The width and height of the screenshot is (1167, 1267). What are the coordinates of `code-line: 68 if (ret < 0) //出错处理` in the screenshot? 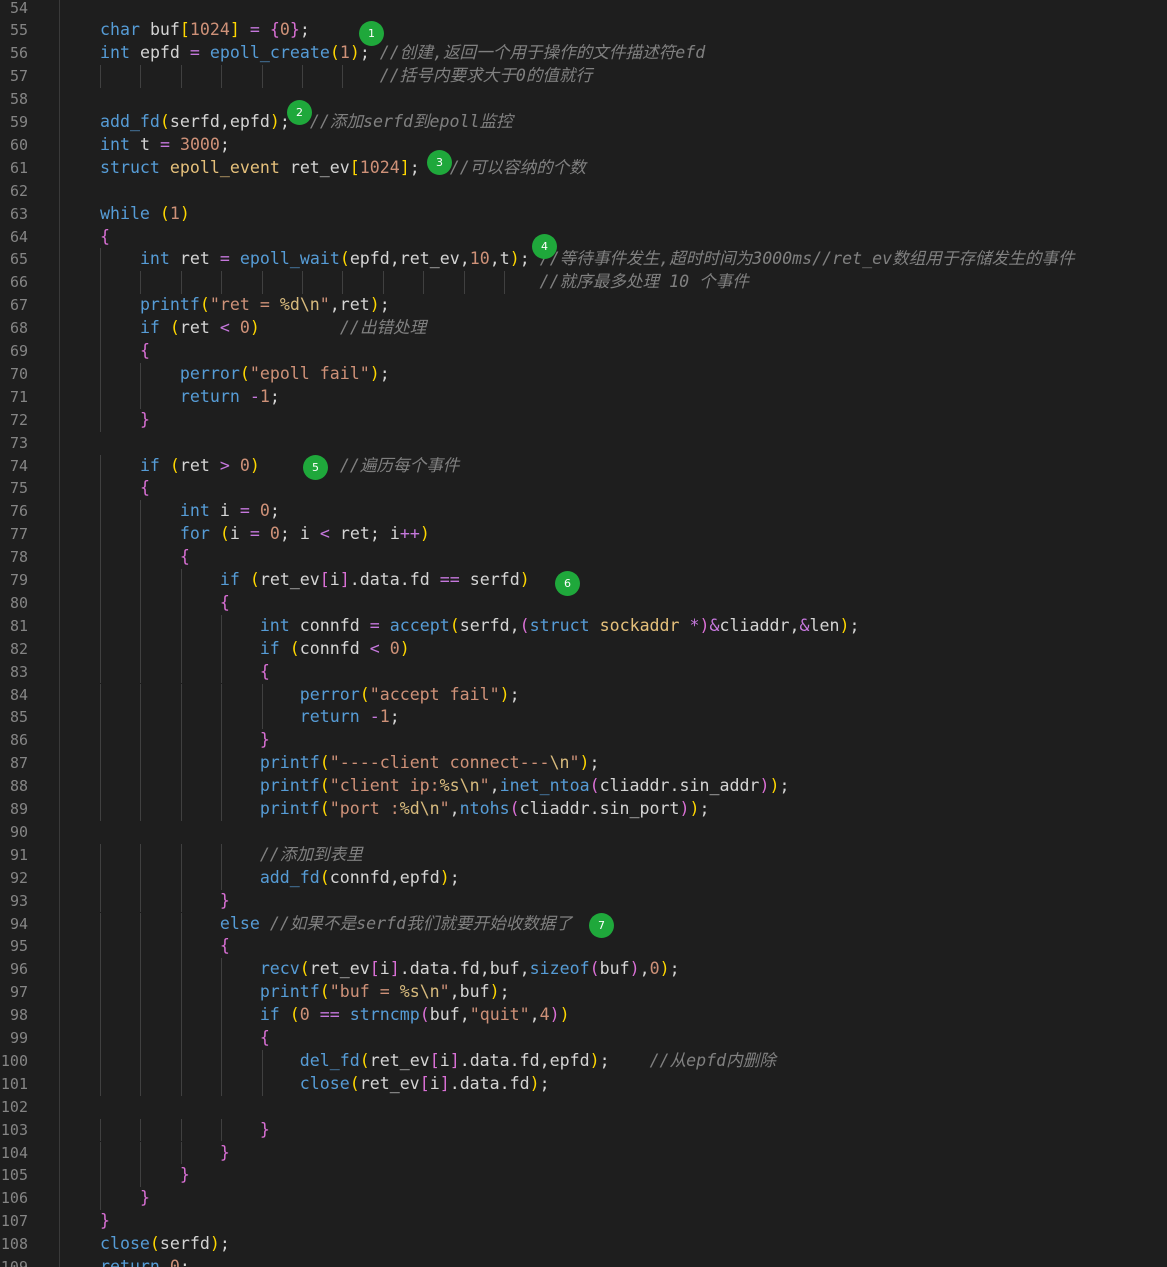 It's located at (583, 328).